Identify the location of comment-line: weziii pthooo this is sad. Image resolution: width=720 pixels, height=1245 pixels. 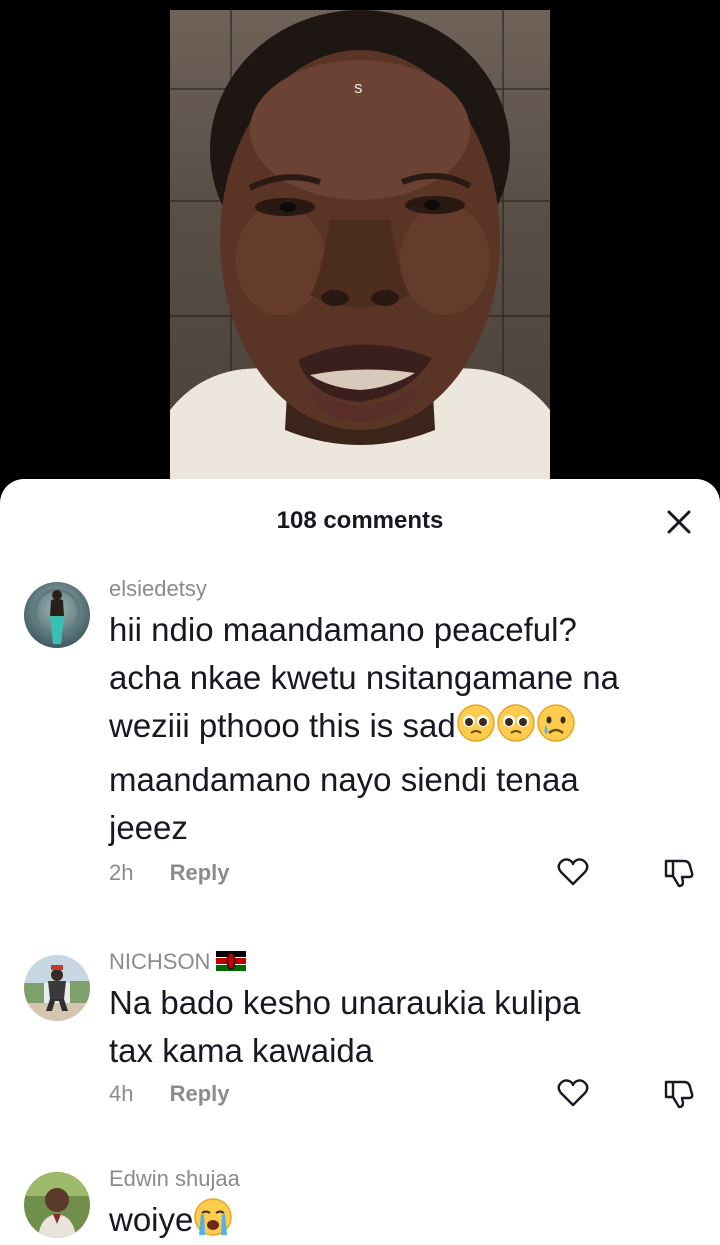
(282, 725).